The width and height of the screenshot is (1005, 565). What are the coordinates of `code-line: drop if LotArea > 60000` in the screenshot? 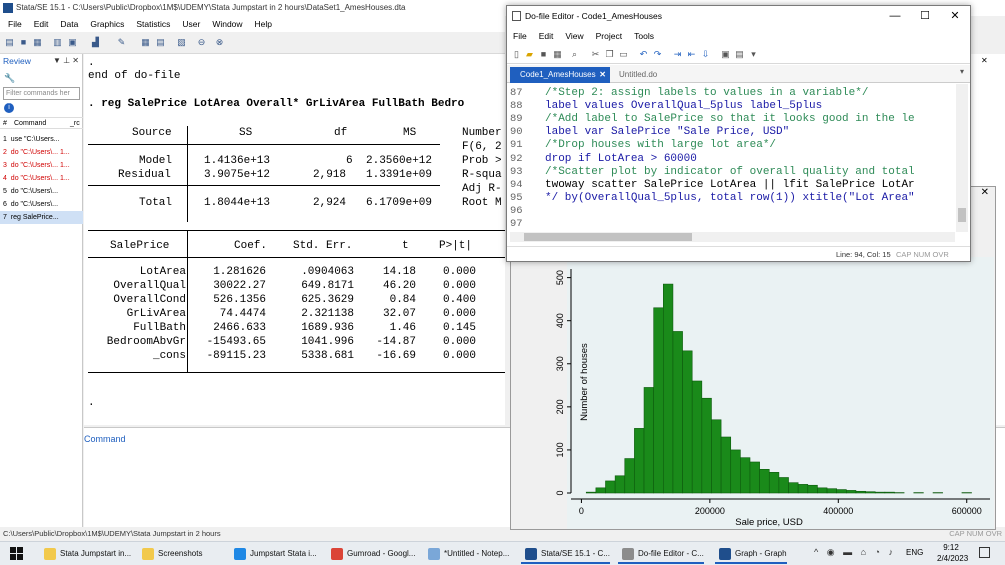 It's located at (621, 159).